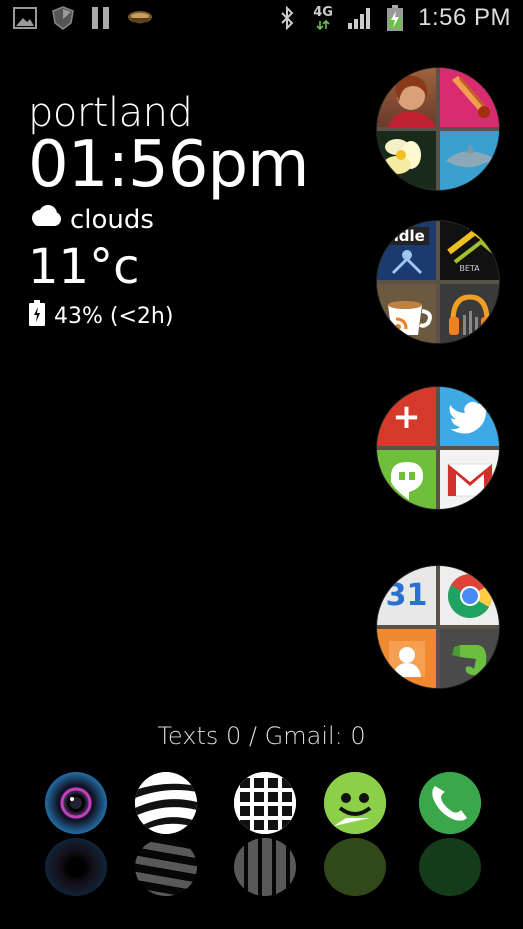 The image size is (523, 929). What do you see at coordinates (265, 803) in the screenshot?
I see `app-drawer-icon` at bounding box center [265, 803].